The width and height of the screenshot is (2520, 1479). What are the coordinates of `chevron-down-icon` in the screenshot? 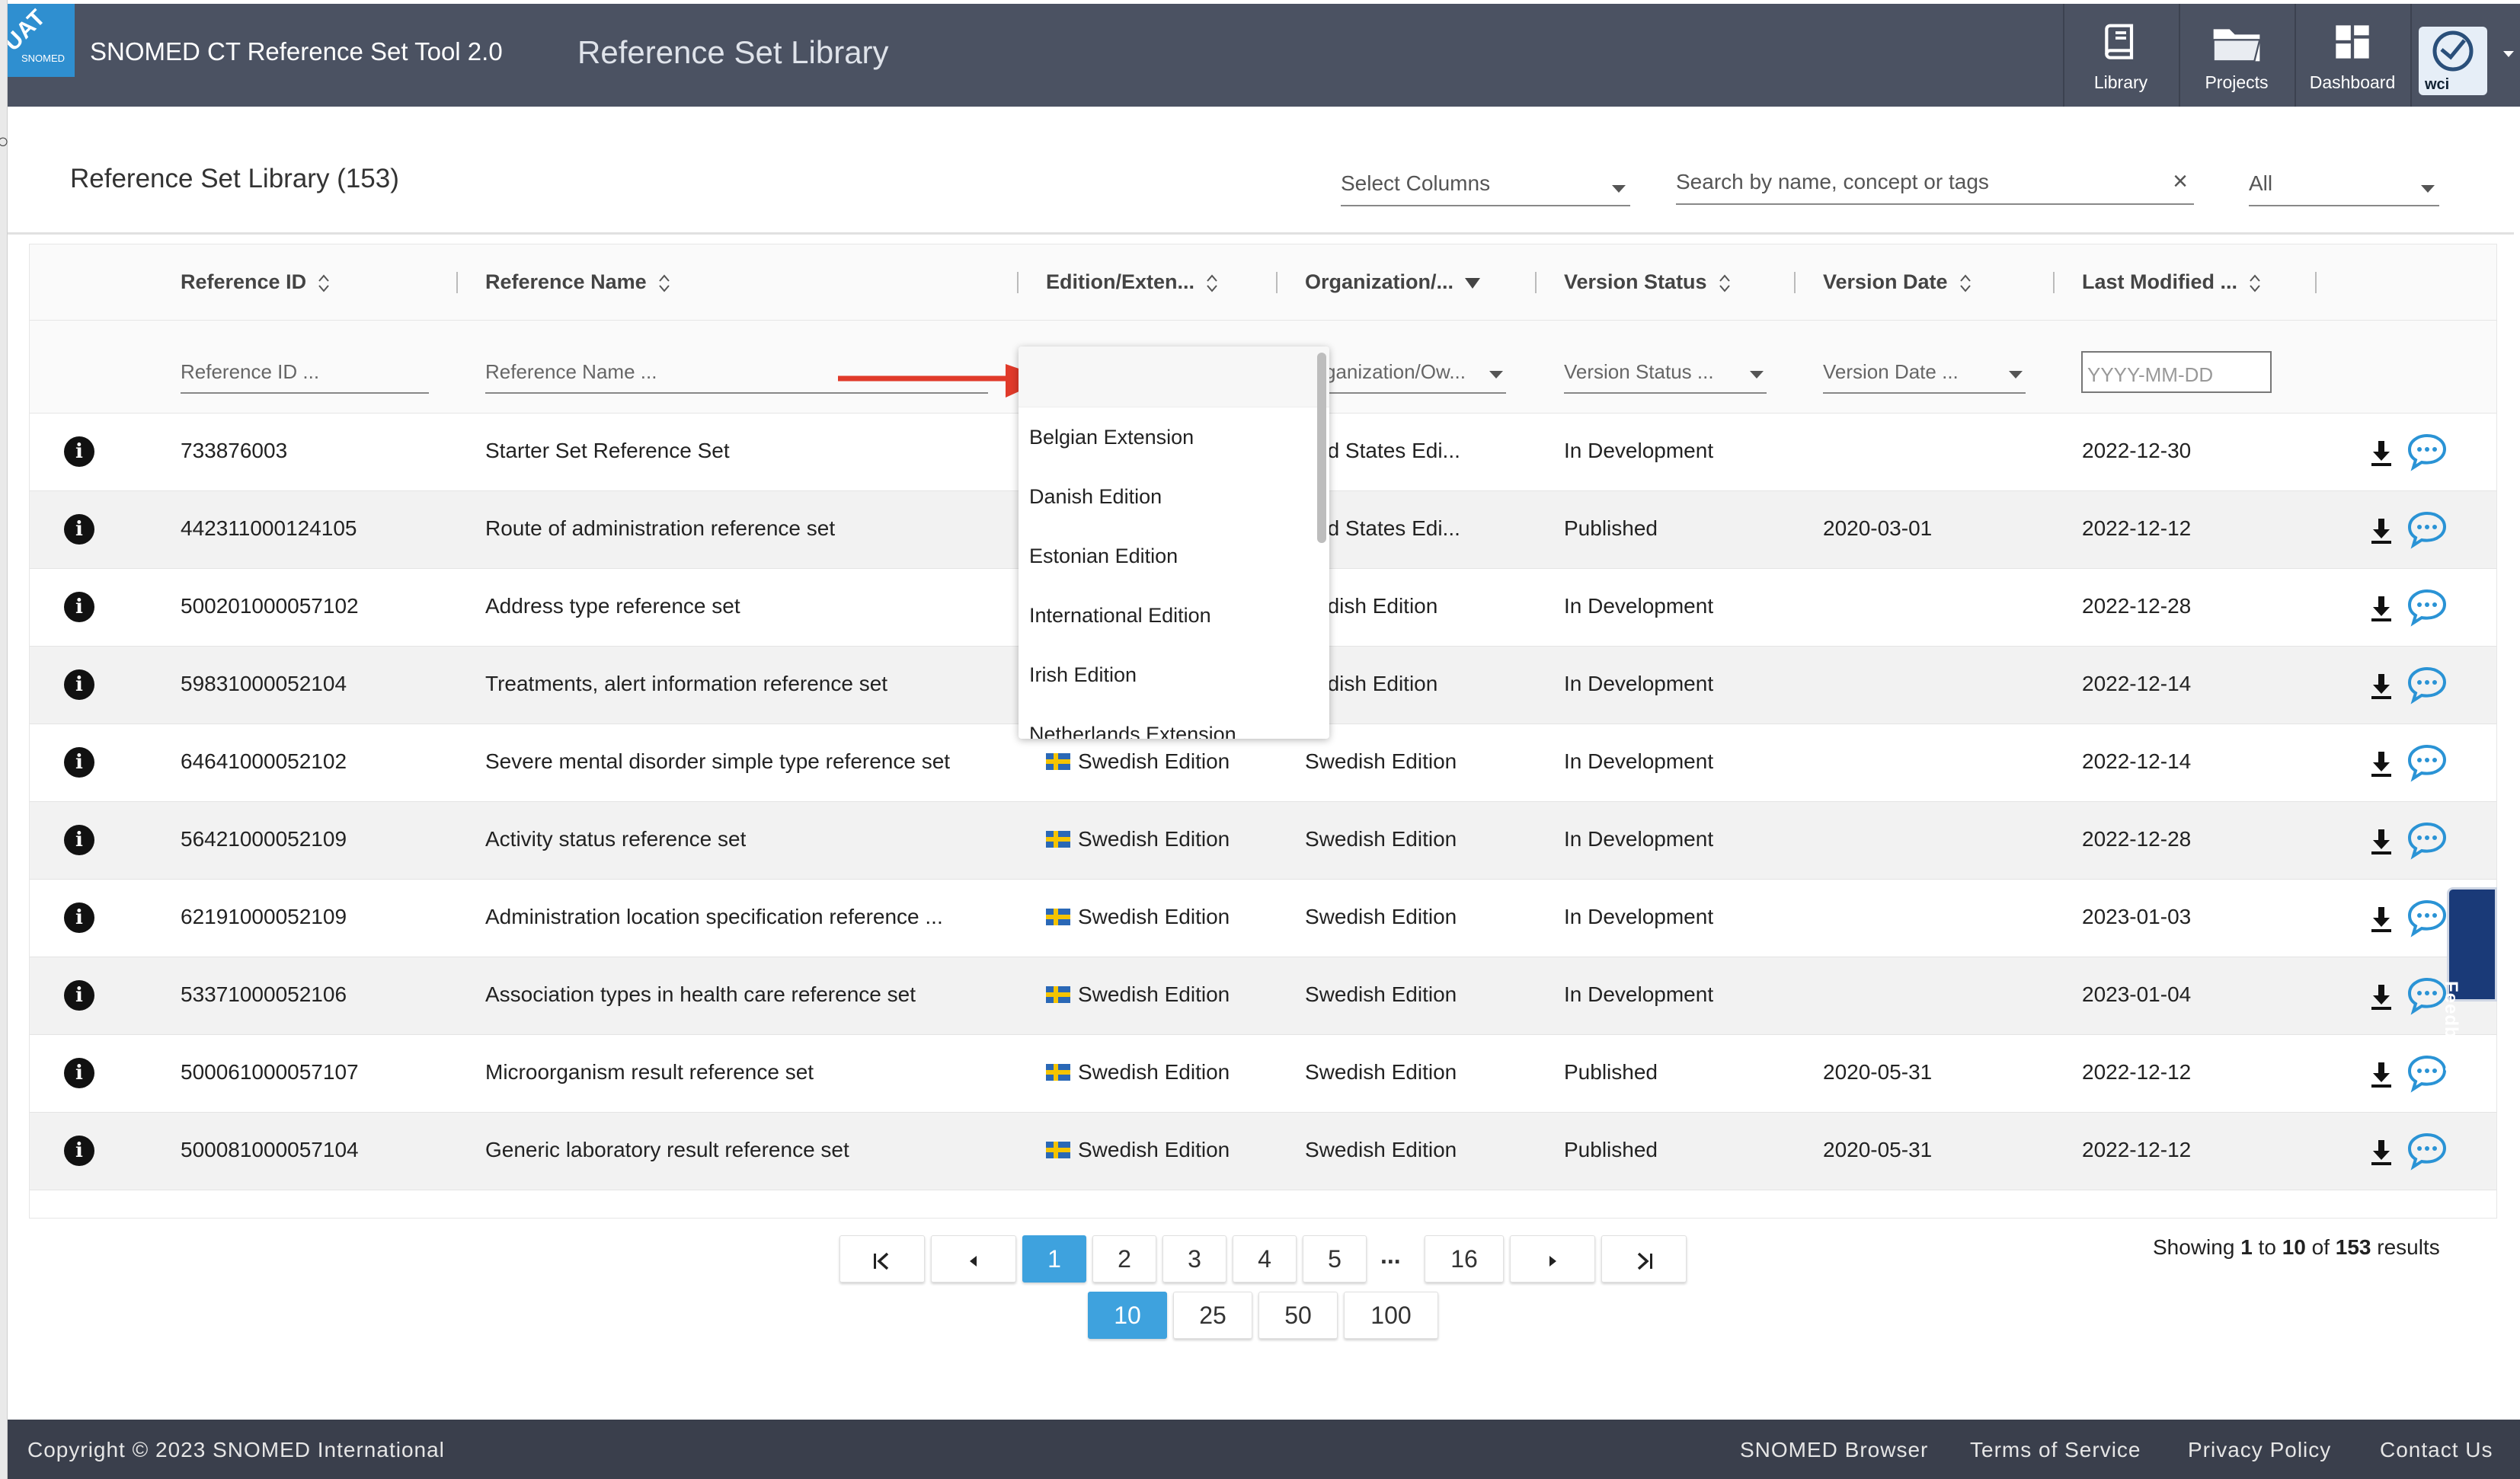 It's located at (2508, 54).